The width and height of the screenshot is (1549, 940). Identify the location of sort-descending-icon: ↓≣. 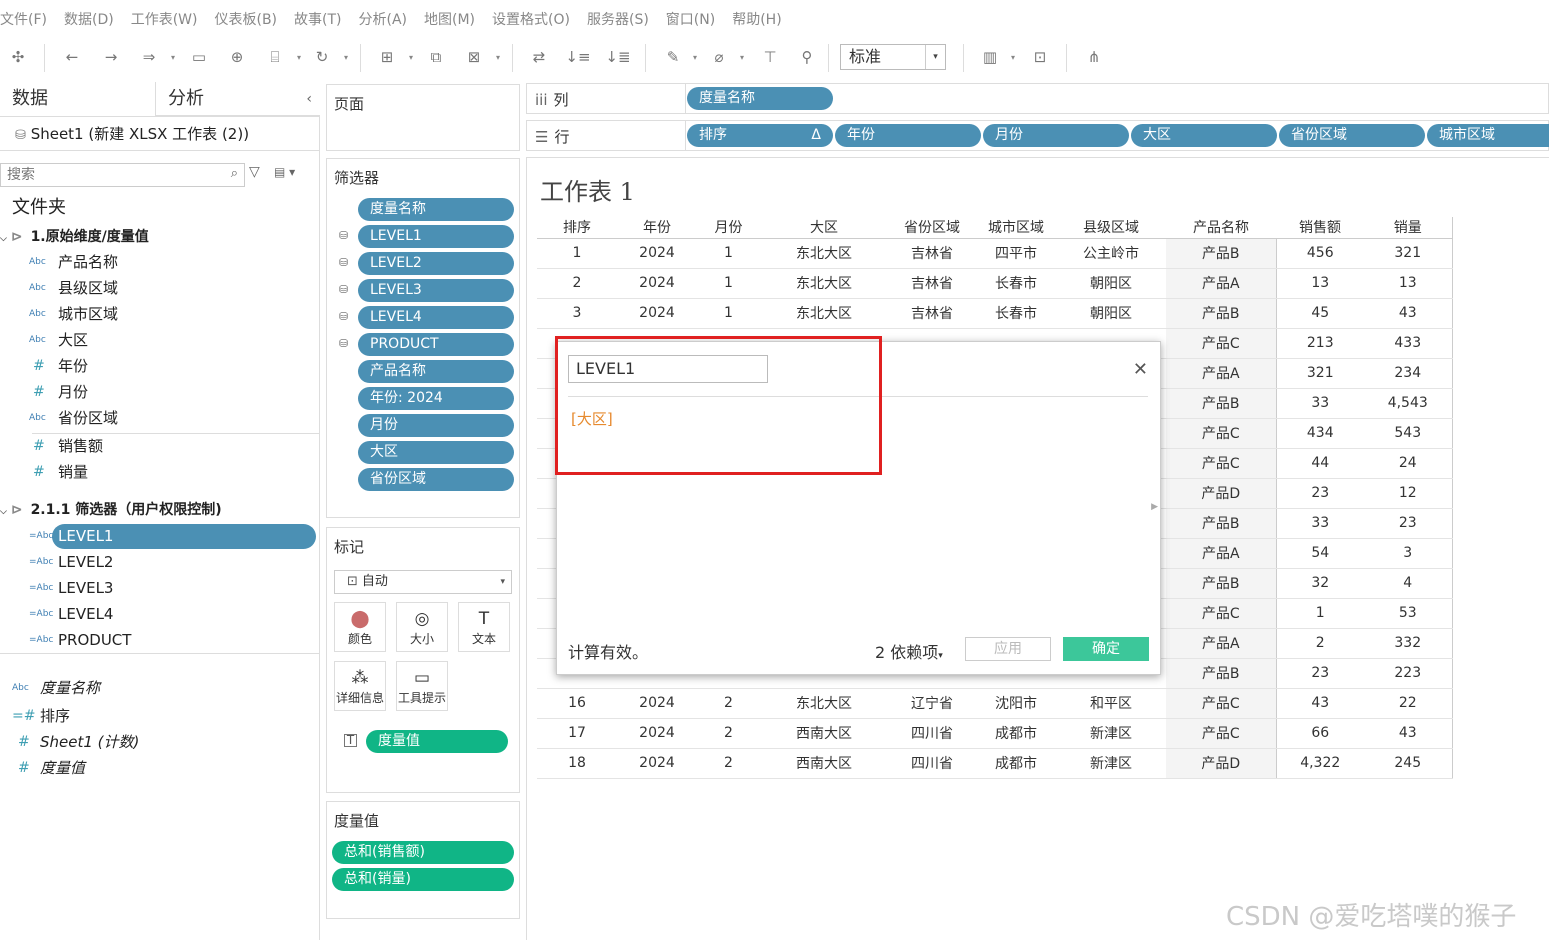
(618, 57).